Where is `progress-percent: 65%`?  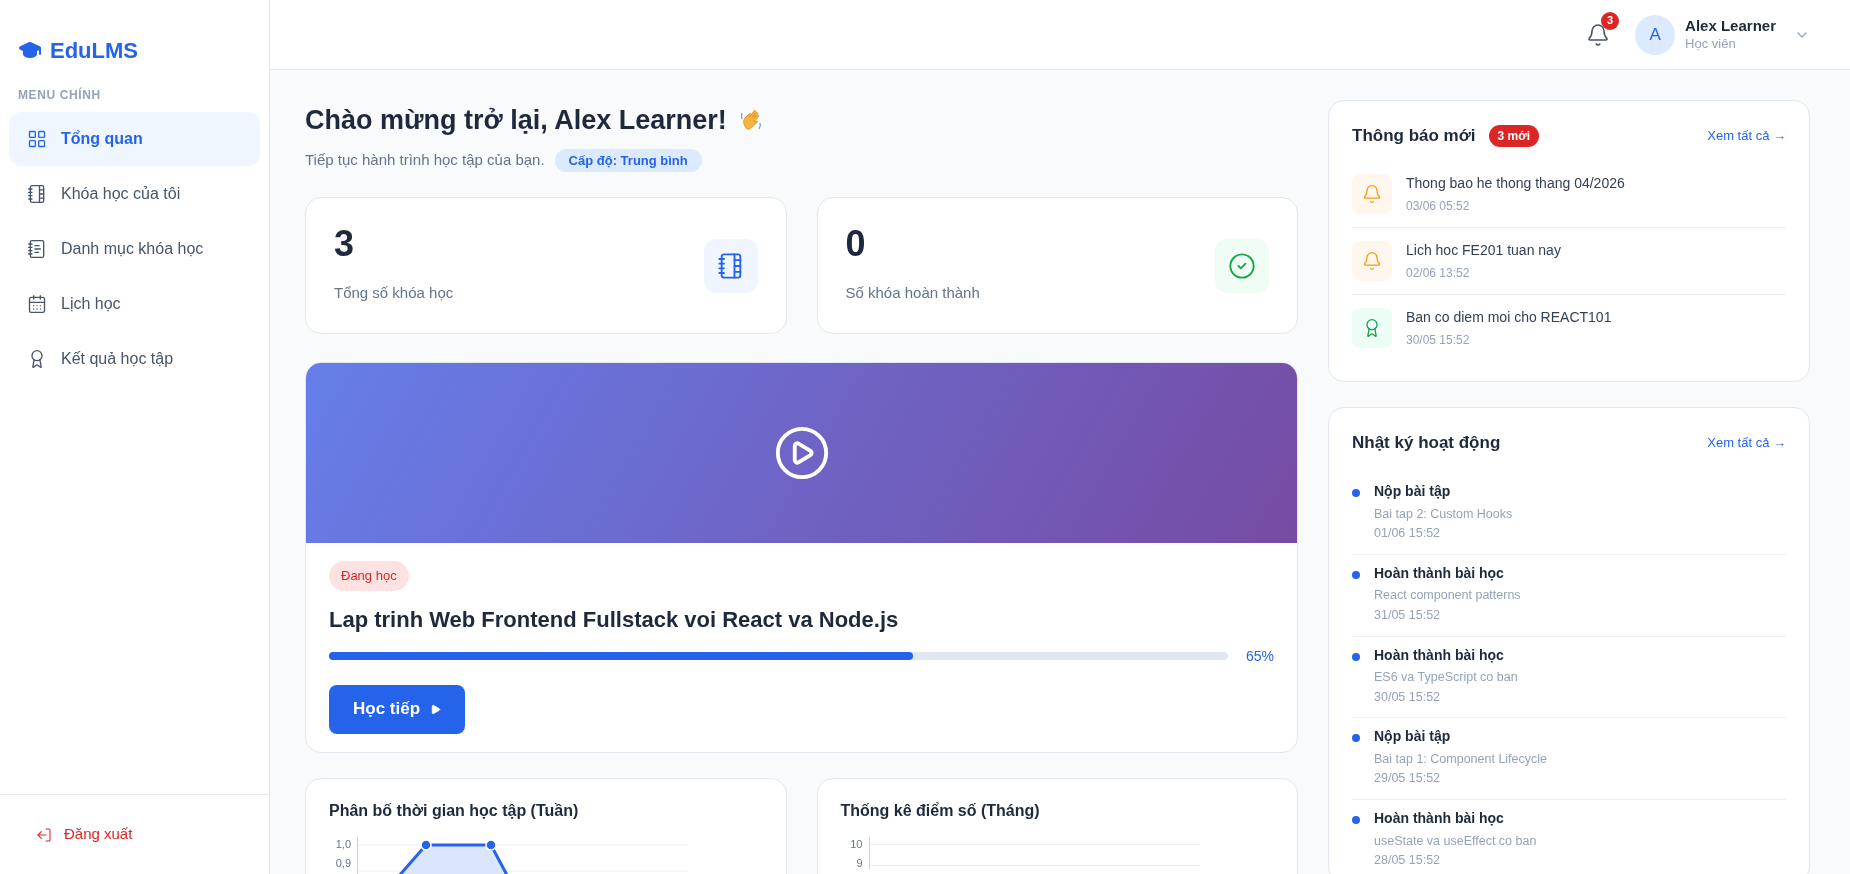 progress-percent: 65% is located at coordinates (1259, 656).